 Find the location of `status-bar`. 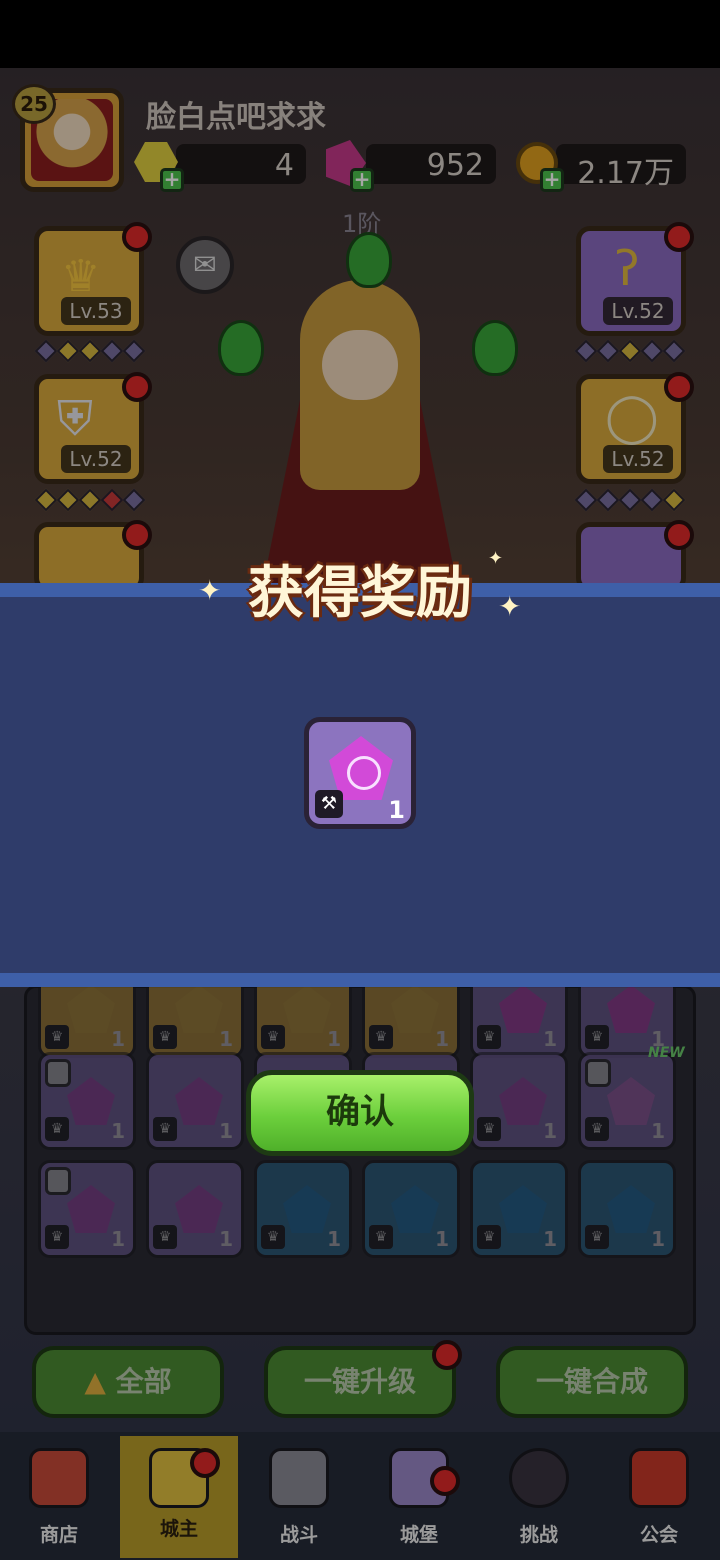

status-bar is located at coordinates (360, 34).